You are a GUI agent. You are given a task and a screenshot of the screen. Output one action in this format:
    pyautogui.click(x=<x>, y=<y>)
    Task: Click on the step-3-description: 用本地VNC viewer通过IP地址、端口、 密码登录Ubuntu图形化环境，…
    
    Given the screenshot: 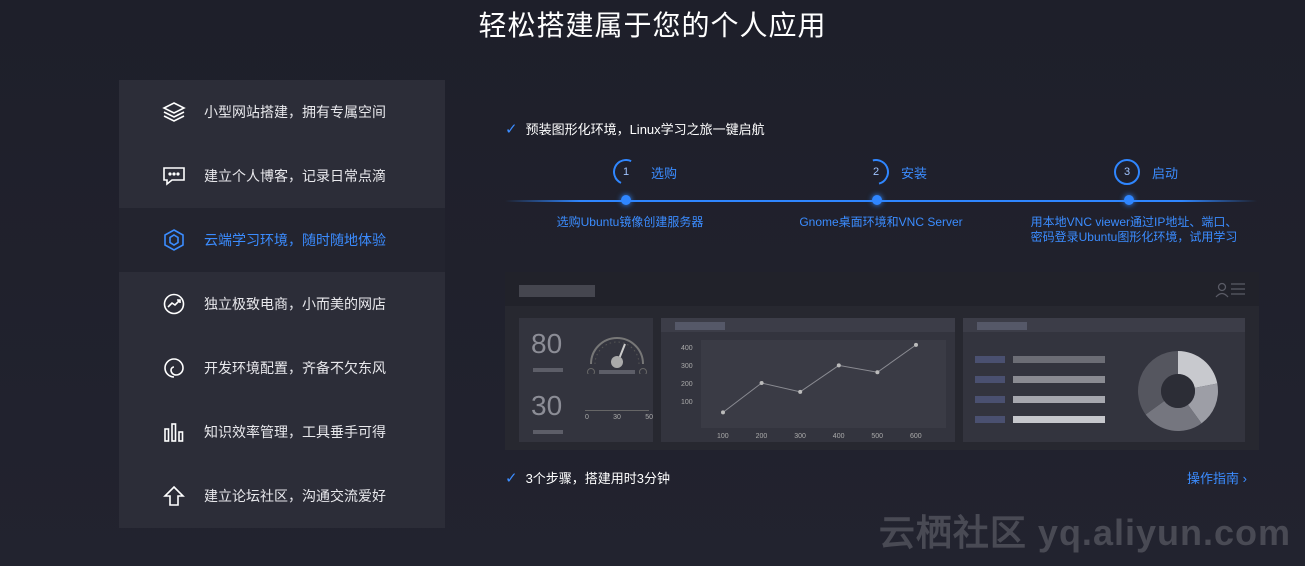 What is the action you would take?
    pyautogui.click(x=1134, y=229)
    